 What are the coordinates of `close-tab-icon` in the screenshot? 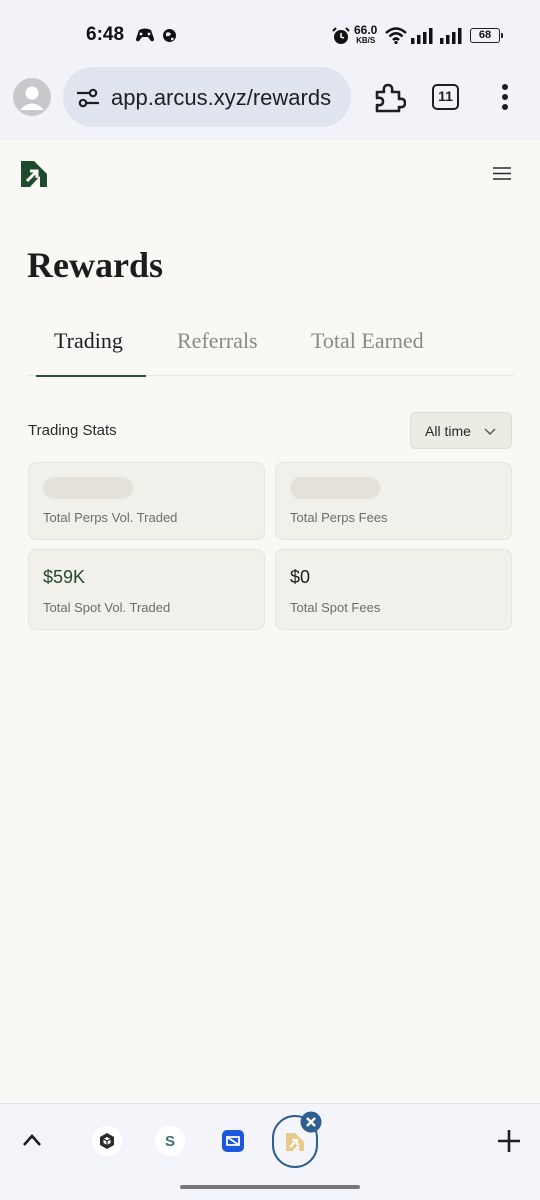 It's located at (311, 1122).